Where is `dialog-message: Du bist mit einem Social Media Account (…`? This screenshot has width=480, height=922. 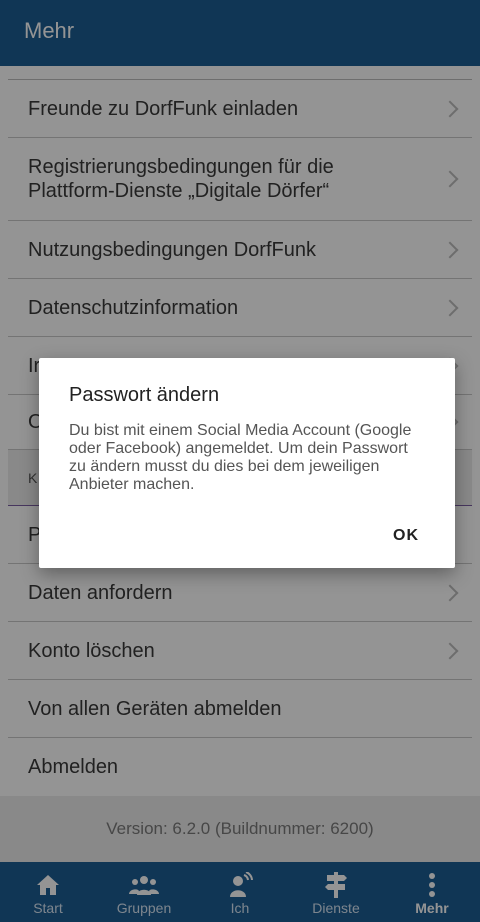 dialog-message: Du bist mit einem Social Media Account (… is located at coordinates (240, 457).